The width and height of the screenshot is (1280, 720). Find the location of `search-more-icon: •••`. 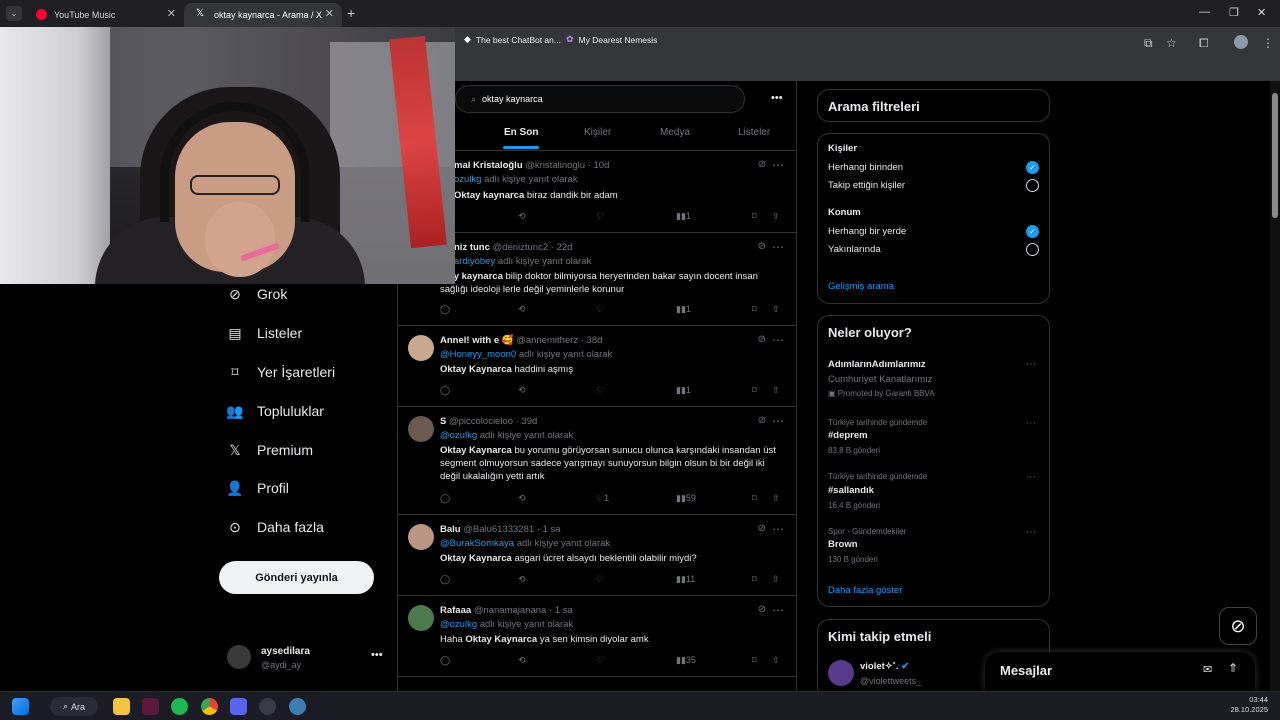

search-more-icon: ••• is located at coordinates (777, 98).